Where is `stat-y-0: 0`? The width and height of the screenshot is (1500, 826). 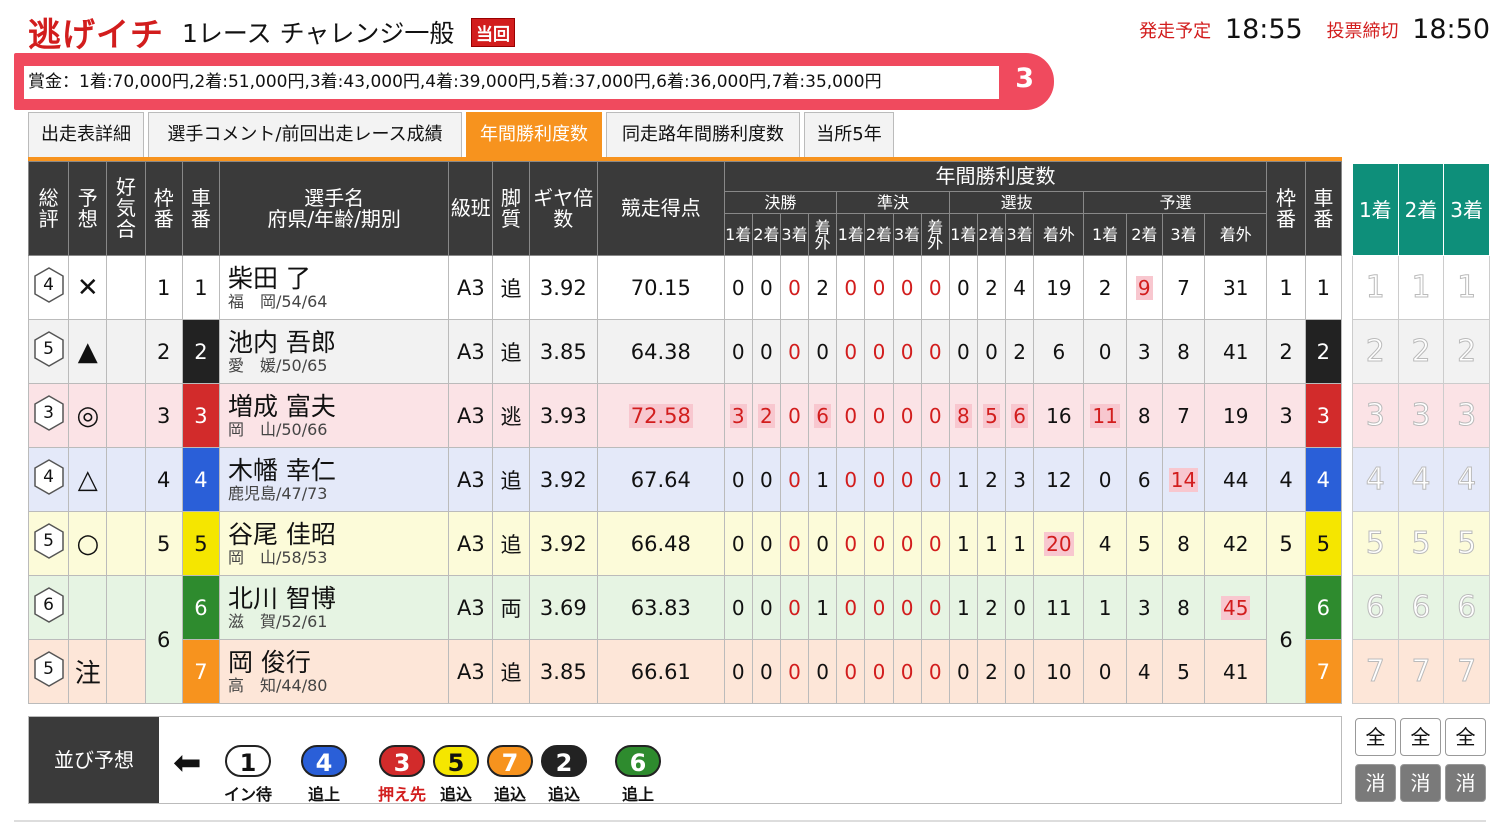
stat-y-0: 0 is located at coordinates (1105, 479).